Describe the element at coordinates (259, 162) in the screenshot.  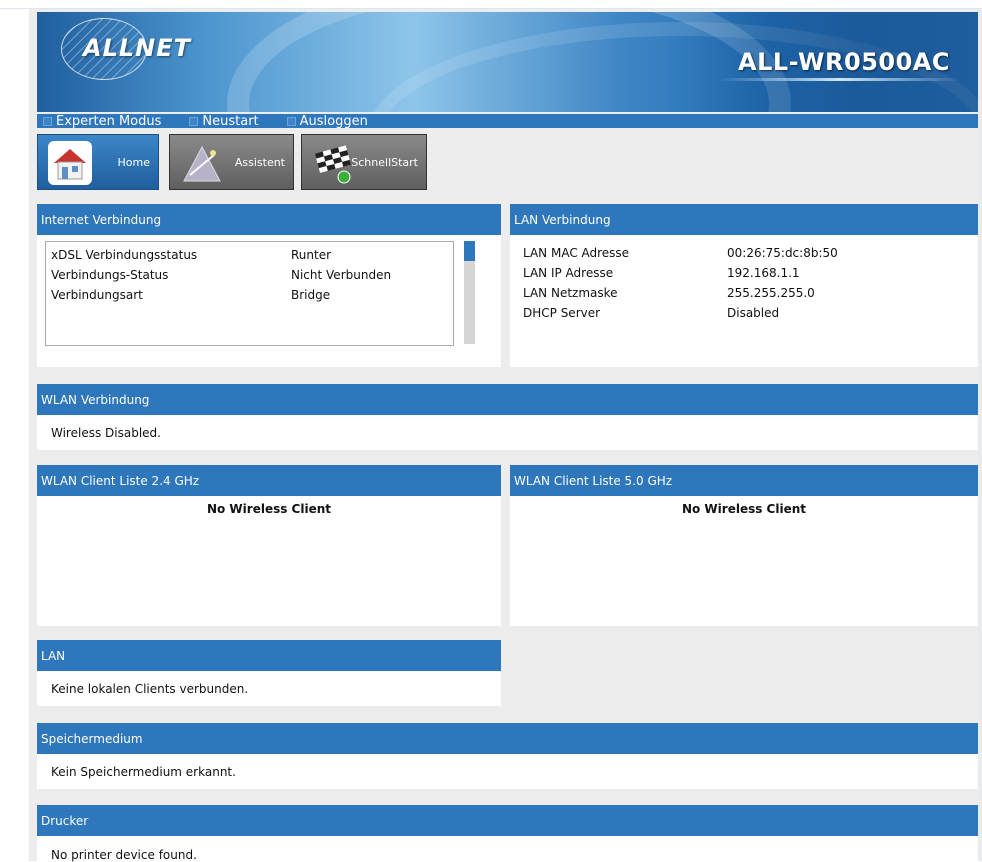
I see `assistent-label: Assistent` at that location.